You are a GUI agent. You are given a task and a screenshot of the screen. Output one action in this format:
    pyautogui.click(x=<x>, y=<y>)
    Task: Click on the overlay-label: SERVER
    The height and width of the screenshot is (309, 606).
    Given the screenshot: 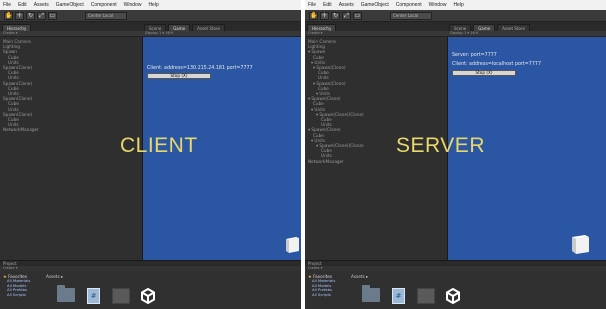 What is the action you would take?
    pyautogui.click(x=440, y=145)
    